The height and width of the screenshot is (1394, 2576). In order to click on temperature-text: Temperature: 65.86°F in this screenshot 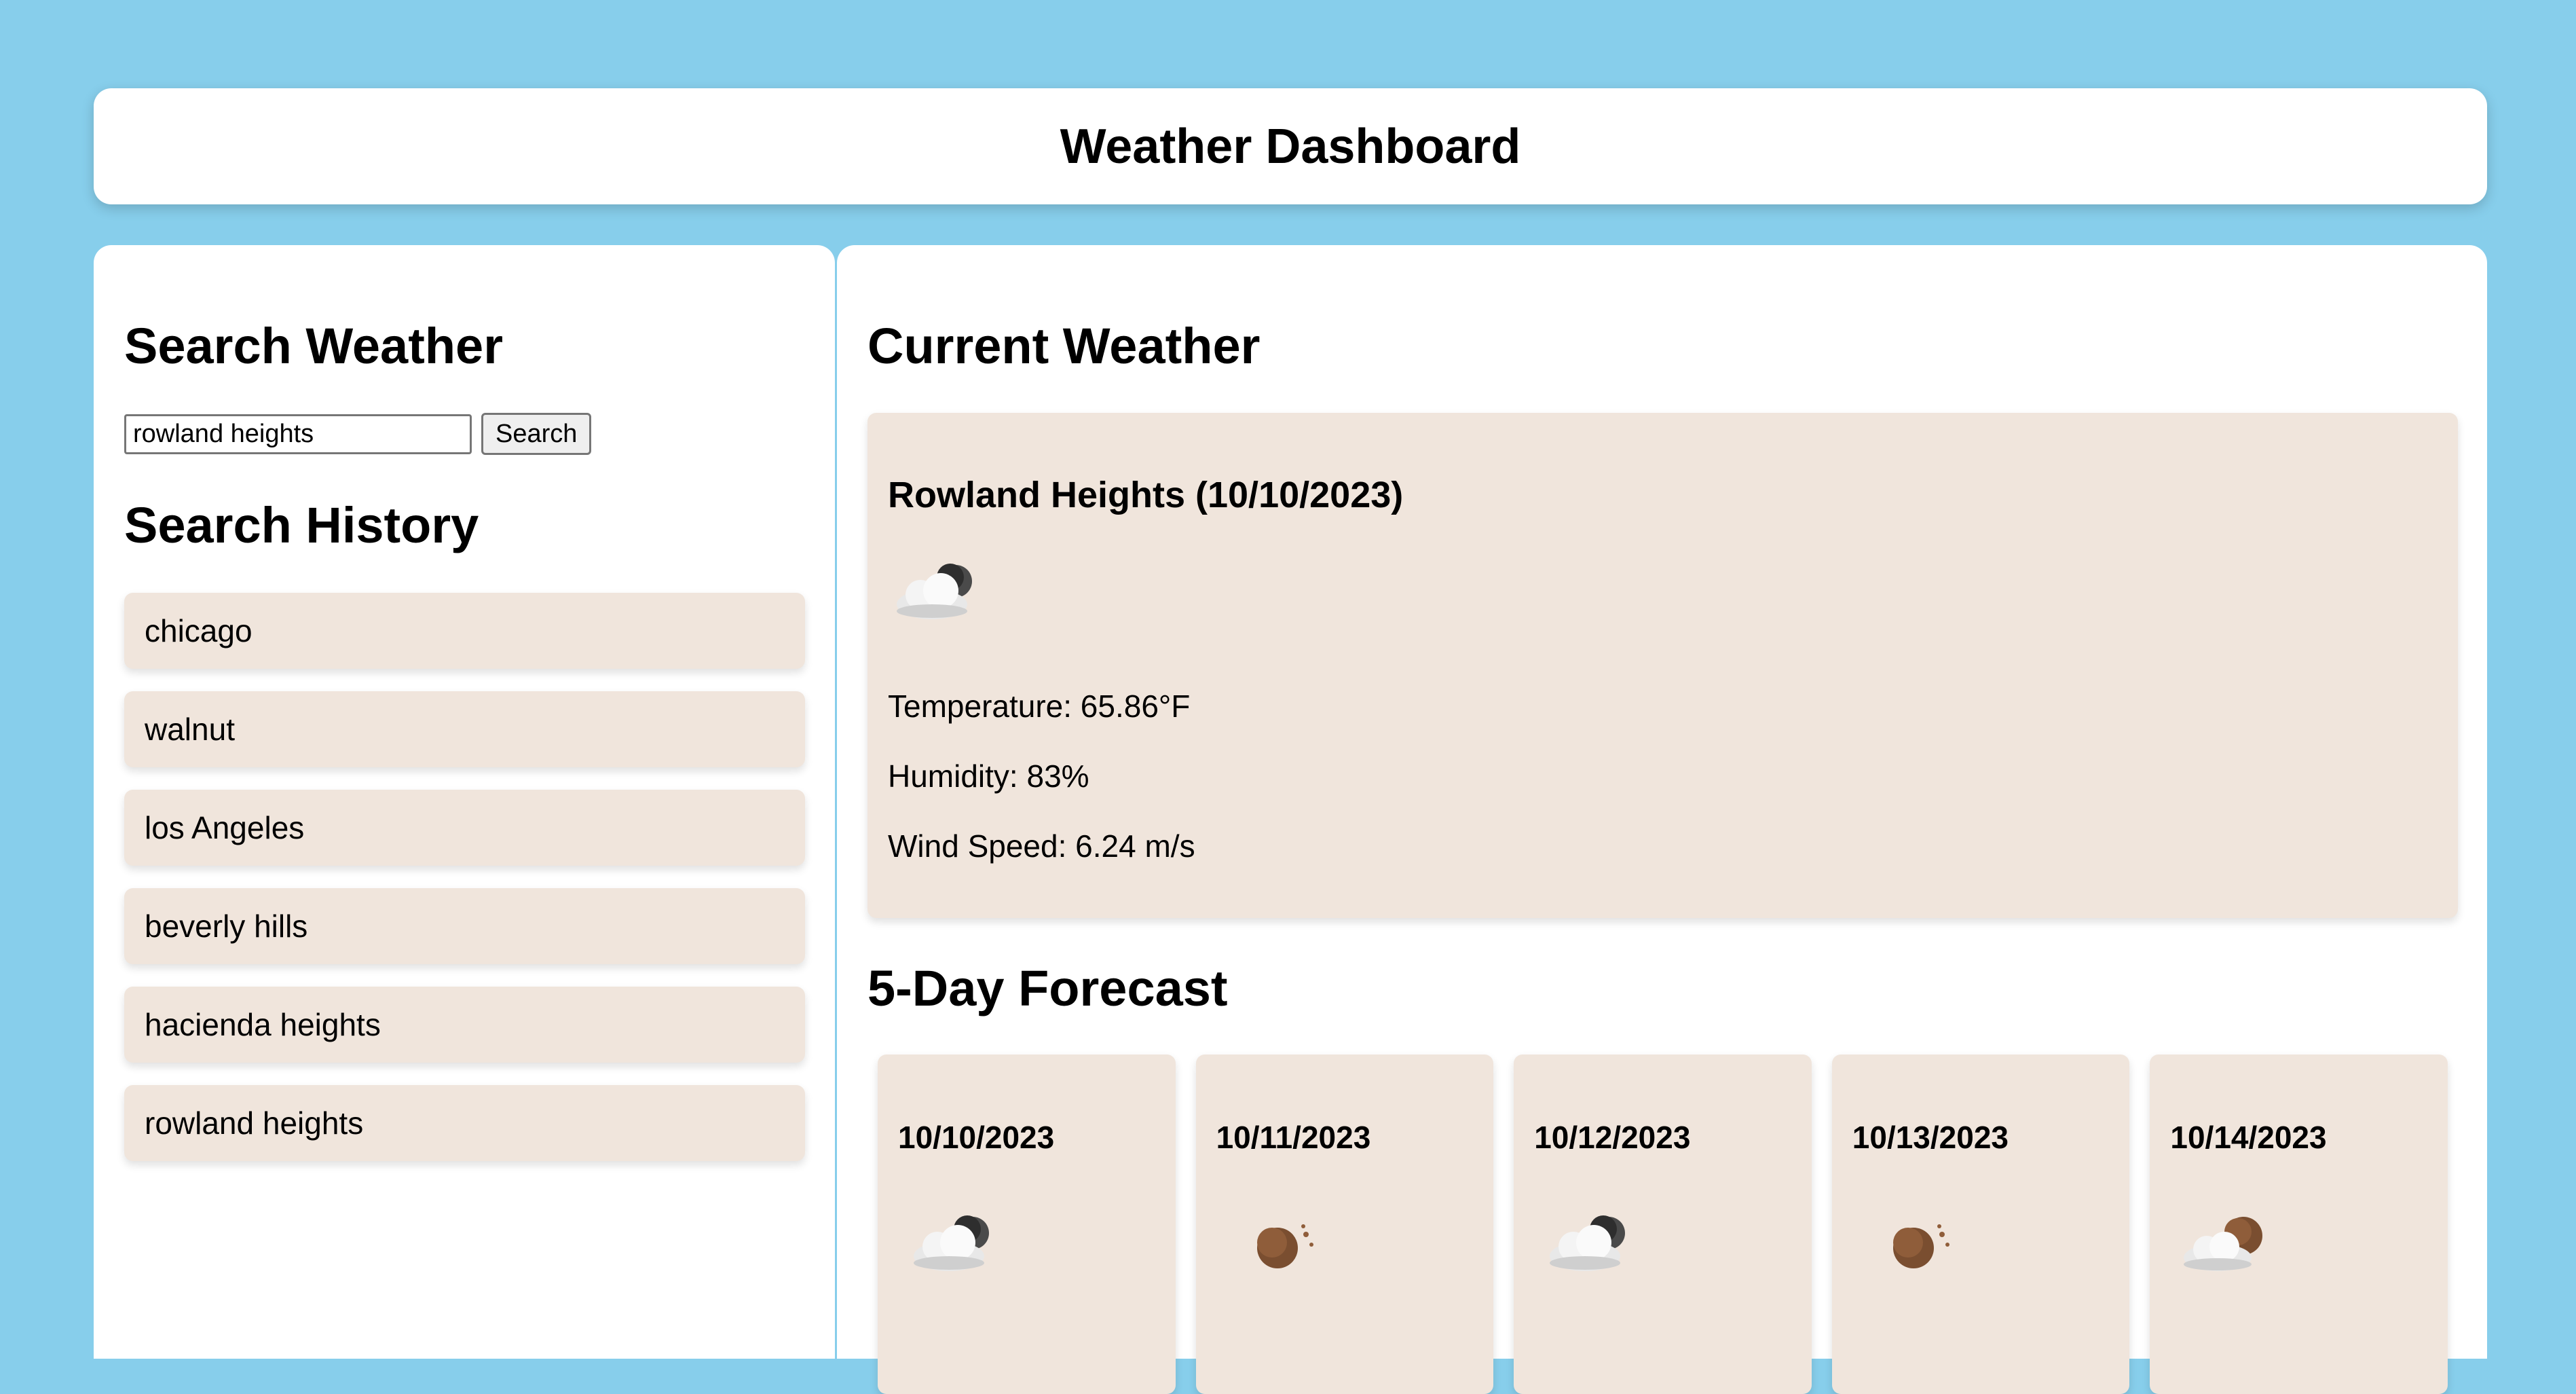, I will do `click(1039, 706)`.